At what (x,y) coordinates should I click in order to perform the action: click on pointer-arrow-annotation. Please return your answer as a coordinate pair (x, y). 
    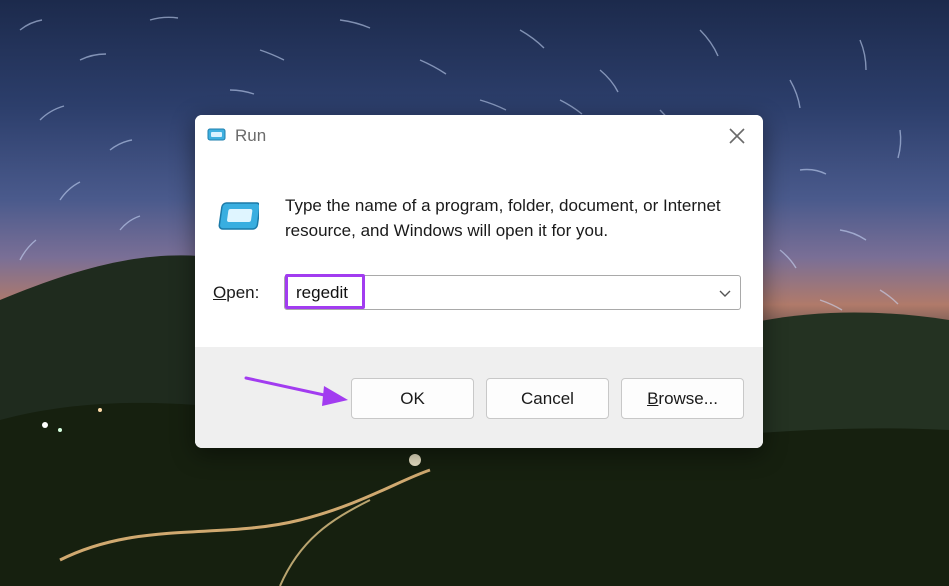
    Looking at the image, I should click on (296, 391).